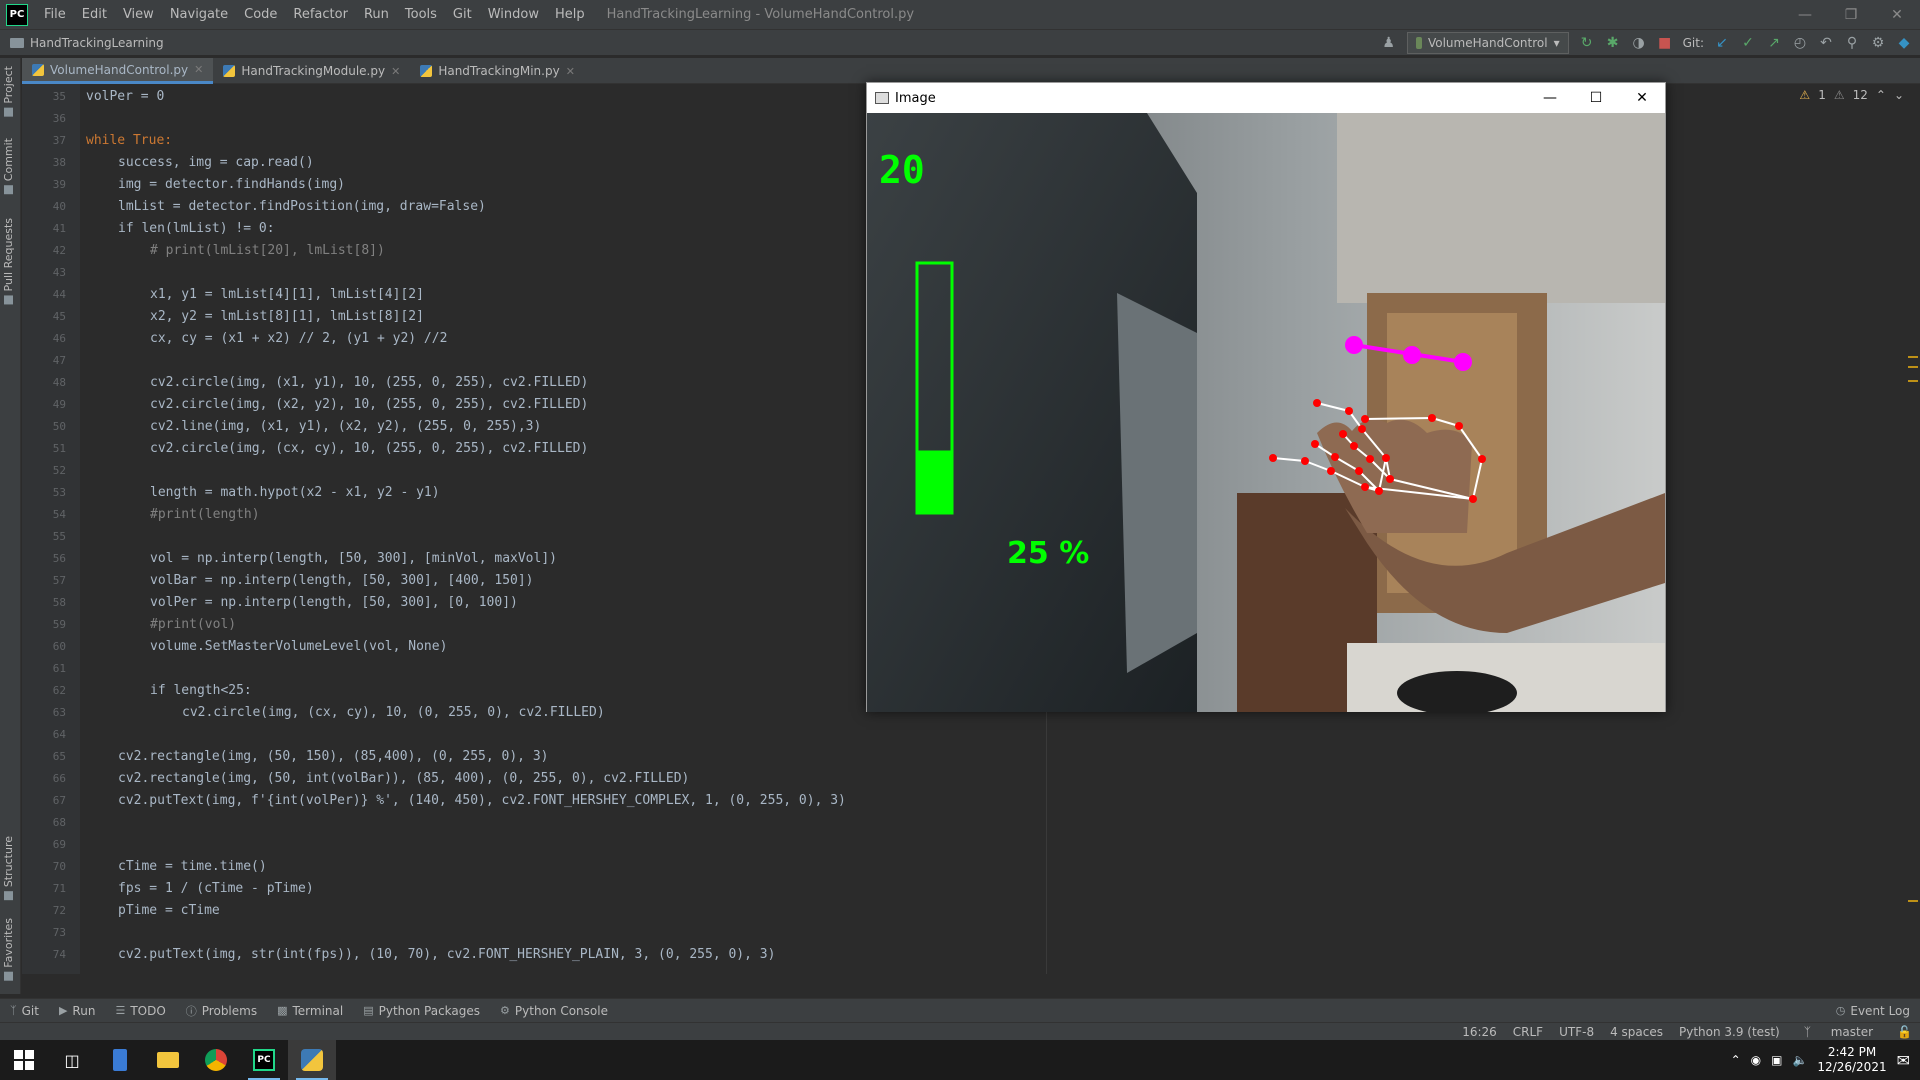 The height and width of the screenshot is (1080, 1920). I want to click on clock: 2:42 PM 12/26/2021, so click(1851, 1060).